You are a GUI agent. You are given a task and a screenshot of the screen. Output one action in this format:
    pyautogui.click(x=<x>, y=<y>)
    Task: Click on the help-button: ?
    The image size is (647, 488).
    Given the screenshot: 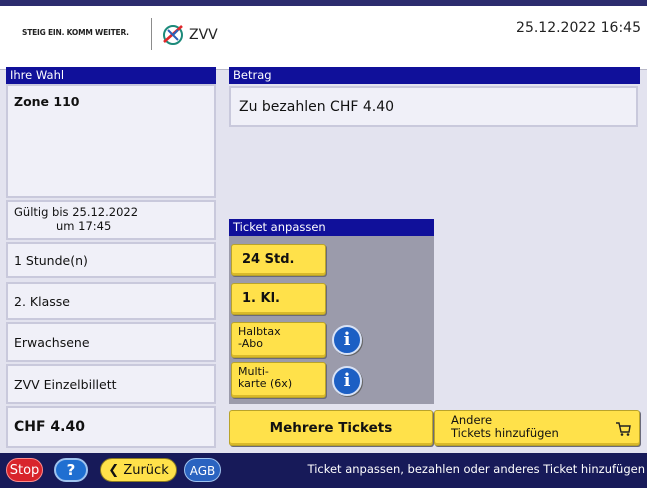 What is the action you would take?
    pyautogui.click(x=71, y=470)
    